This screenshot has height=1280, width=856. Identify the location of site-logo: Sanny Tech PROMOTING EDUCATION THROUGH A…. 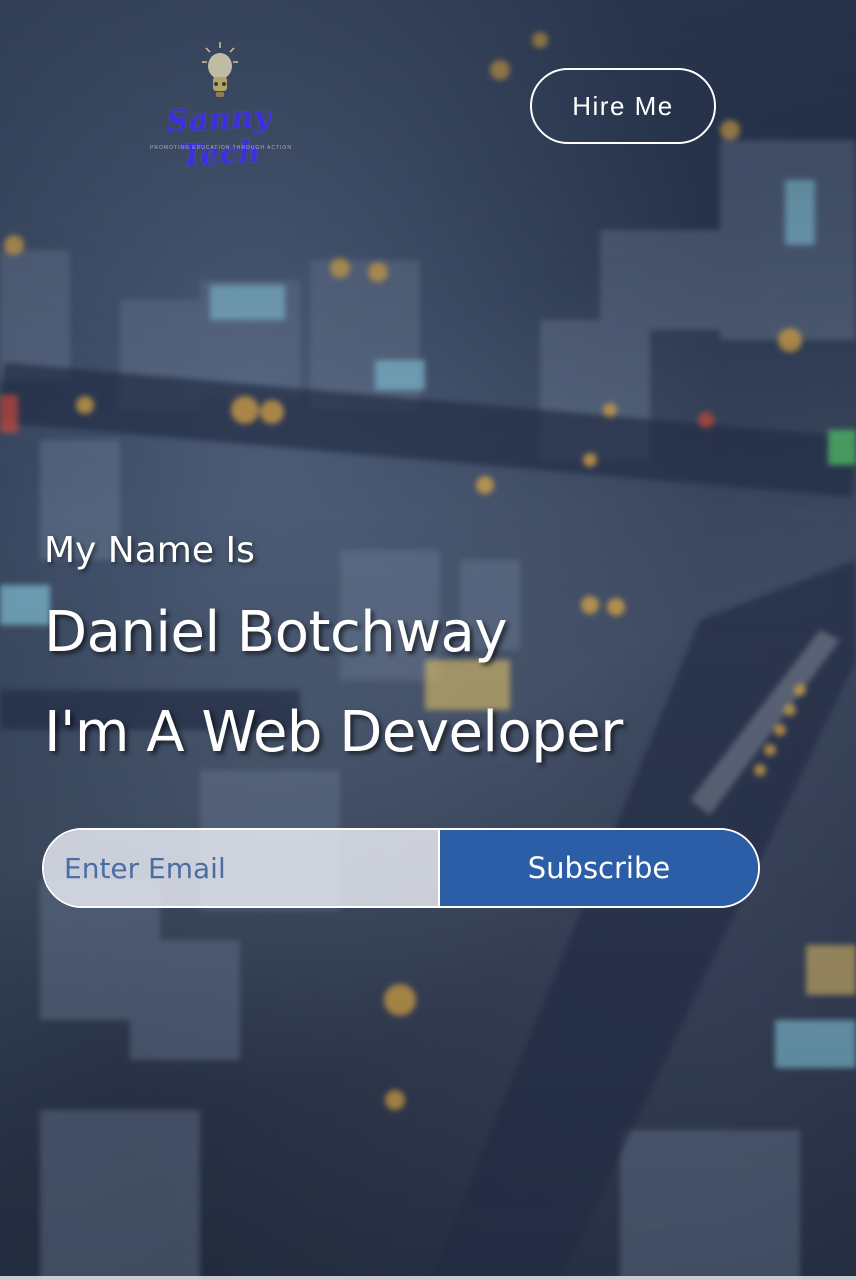
(220, 108).